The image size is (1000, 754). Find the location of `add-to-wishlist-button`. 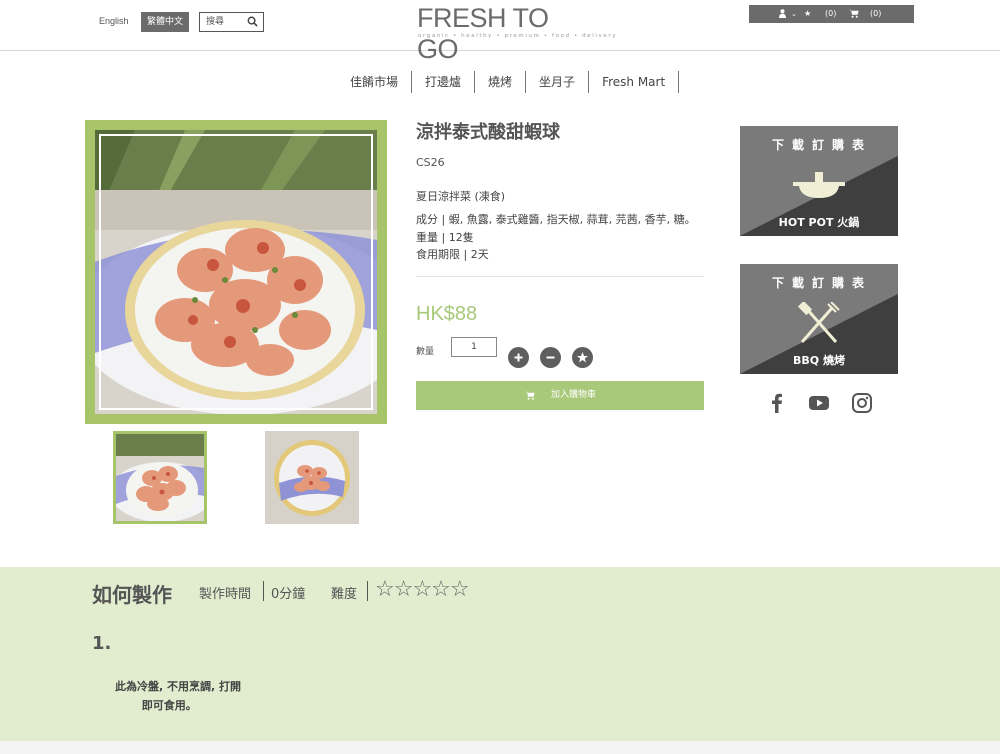

add-to-wishlist-button is located at coordinates (582, 357).